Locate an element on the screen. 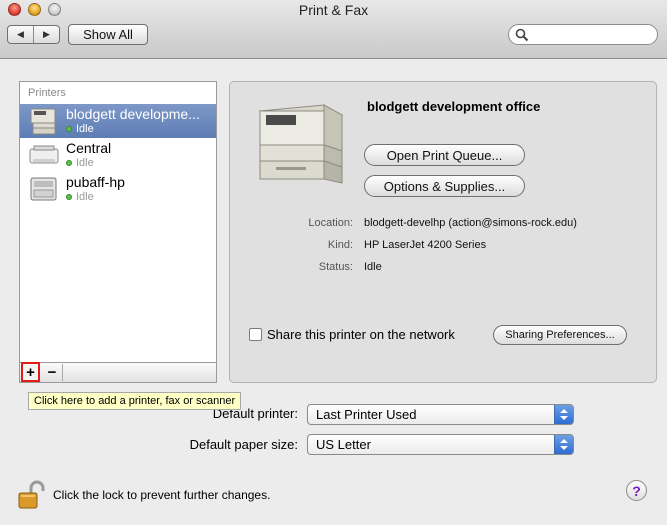  printer-list-header: Printers is located at coordinates (47, 93).